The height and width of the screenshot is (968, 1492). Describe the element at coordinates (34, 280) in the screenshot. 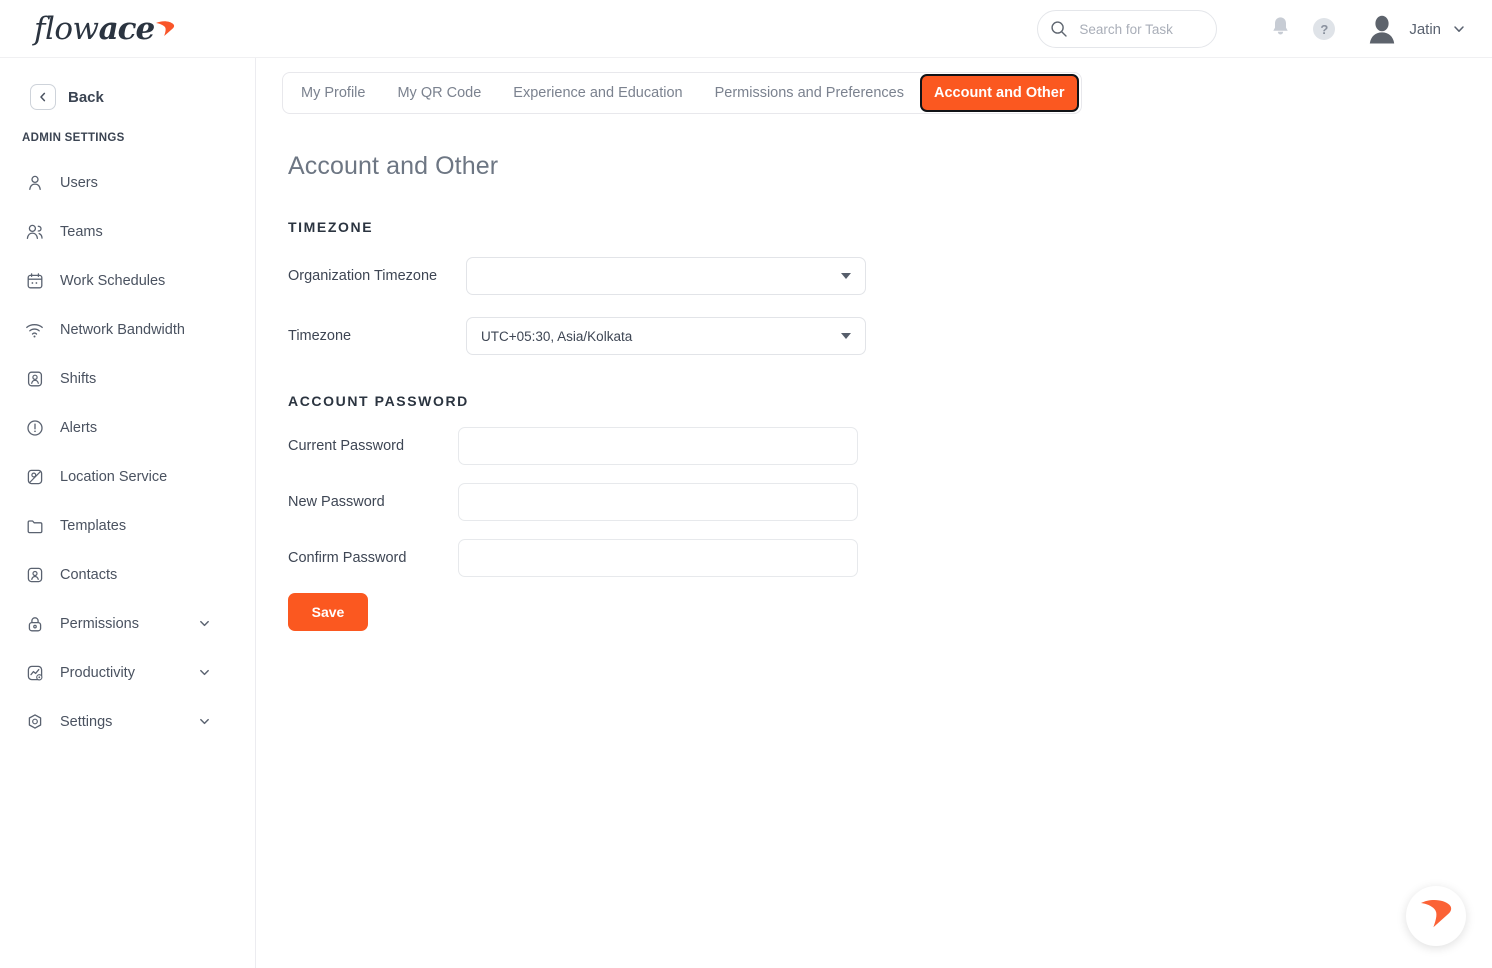

I see `calendar-icon` at that location.